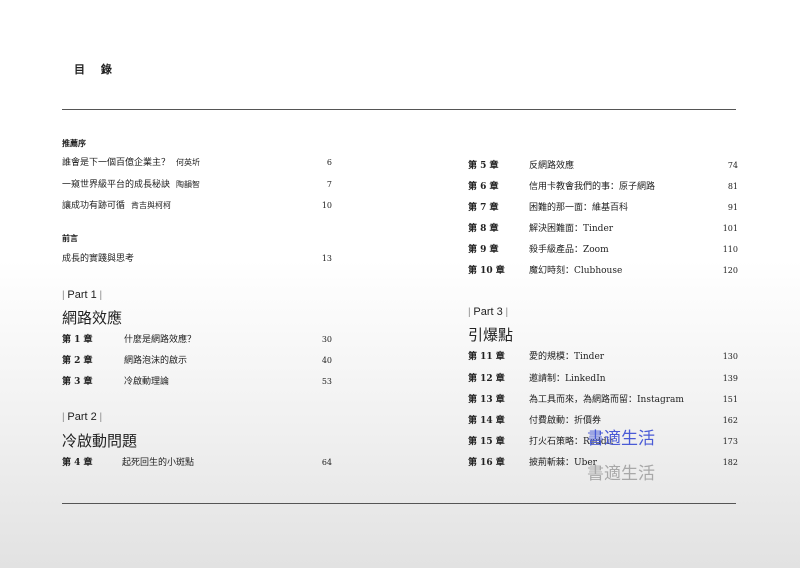 This screenshot has width=800, height=568. Describe the element at coordinates (188, 184) in the screenshot. I see `recommend-author: 陶韻智` at that location.